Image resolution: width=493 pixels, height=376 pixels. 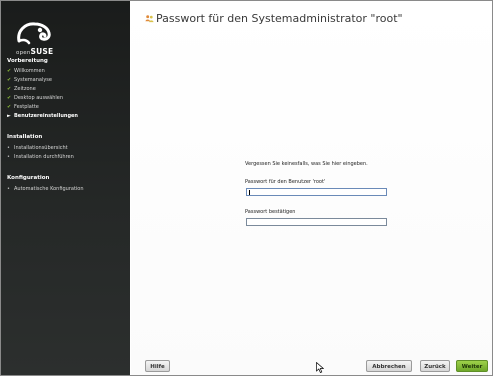 What do you see at coordinates (249, 192) in the screenshot?
I see `text-caret` at bounding box center [249, 192].